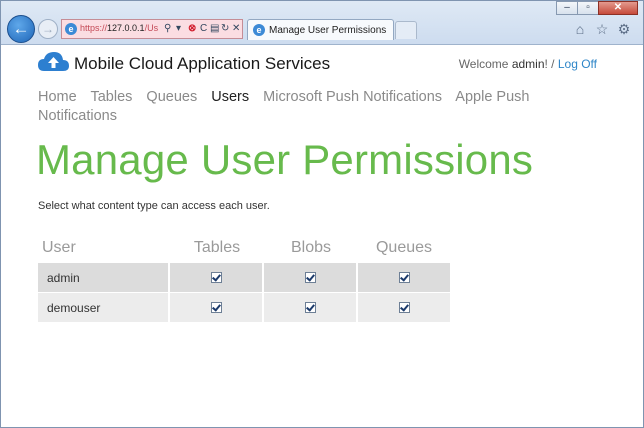 This screenshot has height=428, width=644. I want to click on site-title: Mobile Cloud Application Services, so click(202, 63).